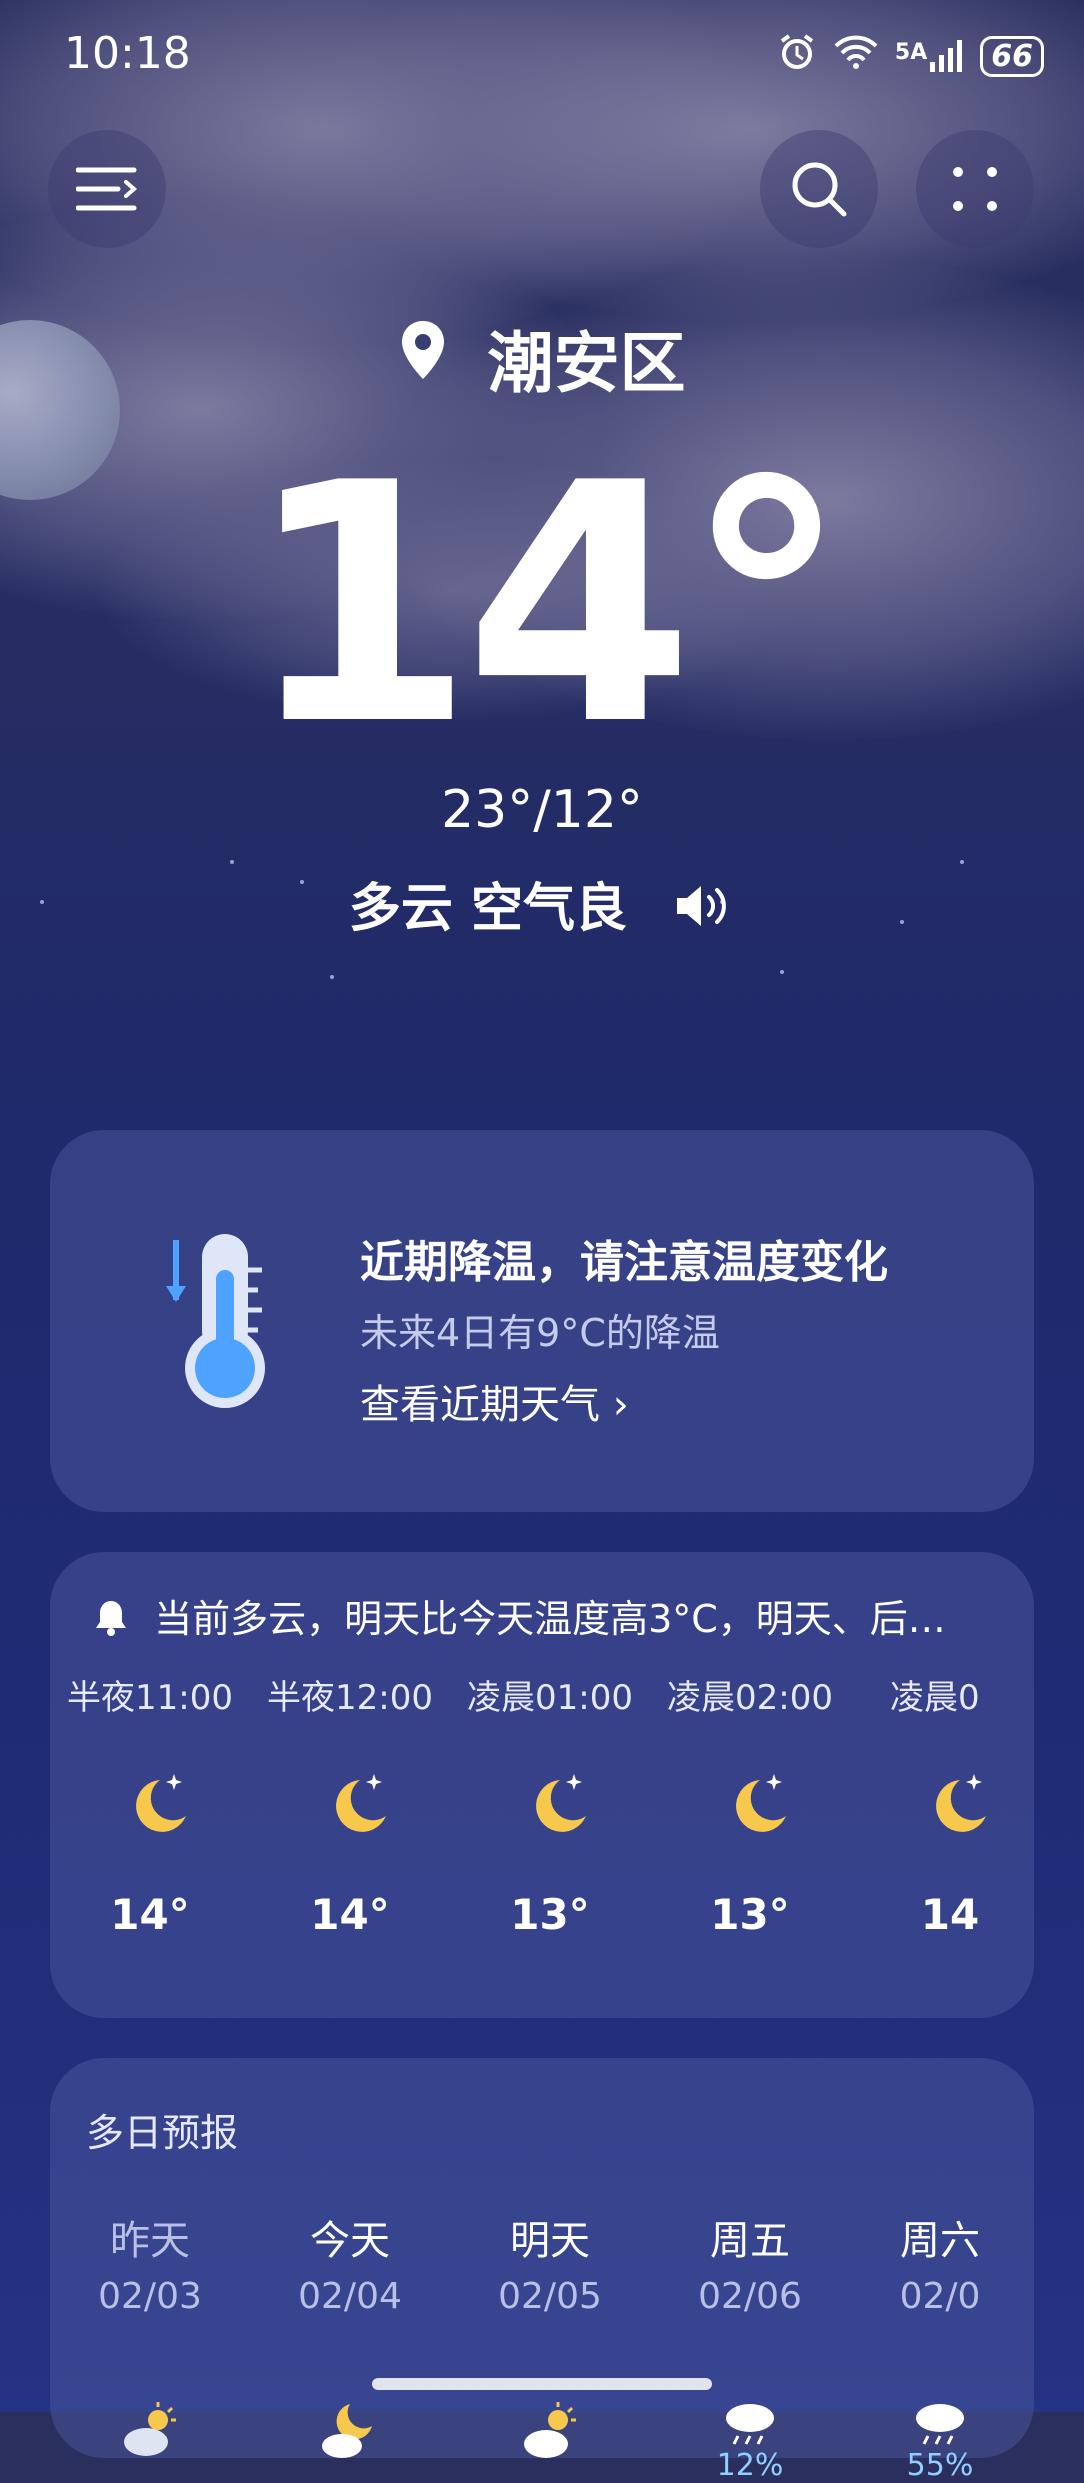  I want to click on day-name: 明天, so click(550, 2241).